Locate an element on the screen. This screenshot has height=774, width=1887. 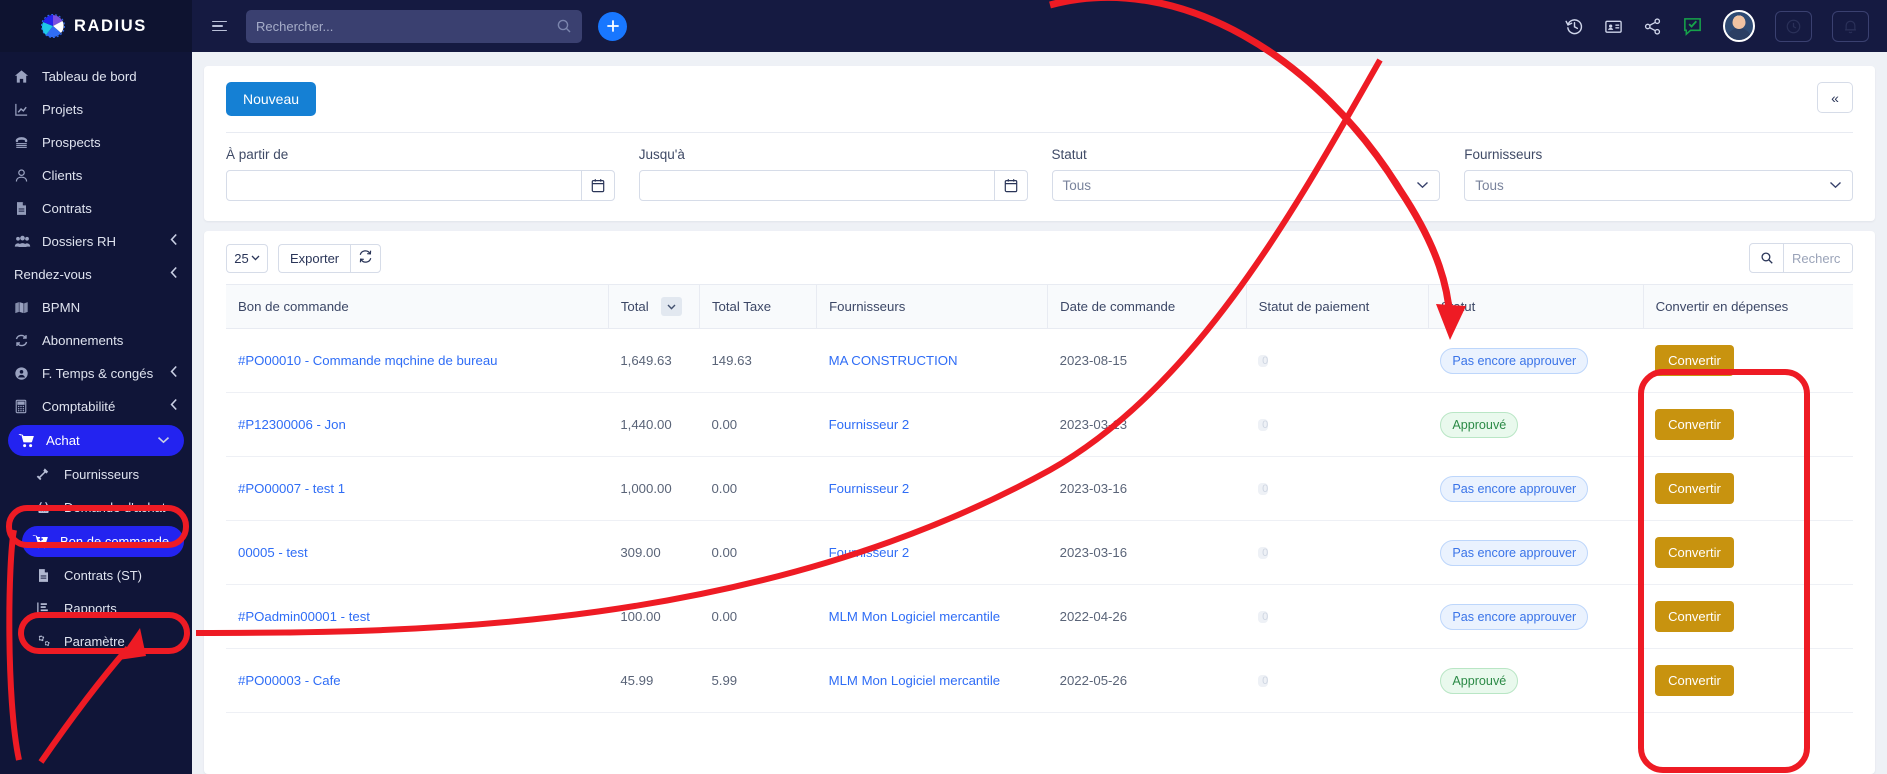
collapse-panel-button: « is located at coordinates (1835, 97).